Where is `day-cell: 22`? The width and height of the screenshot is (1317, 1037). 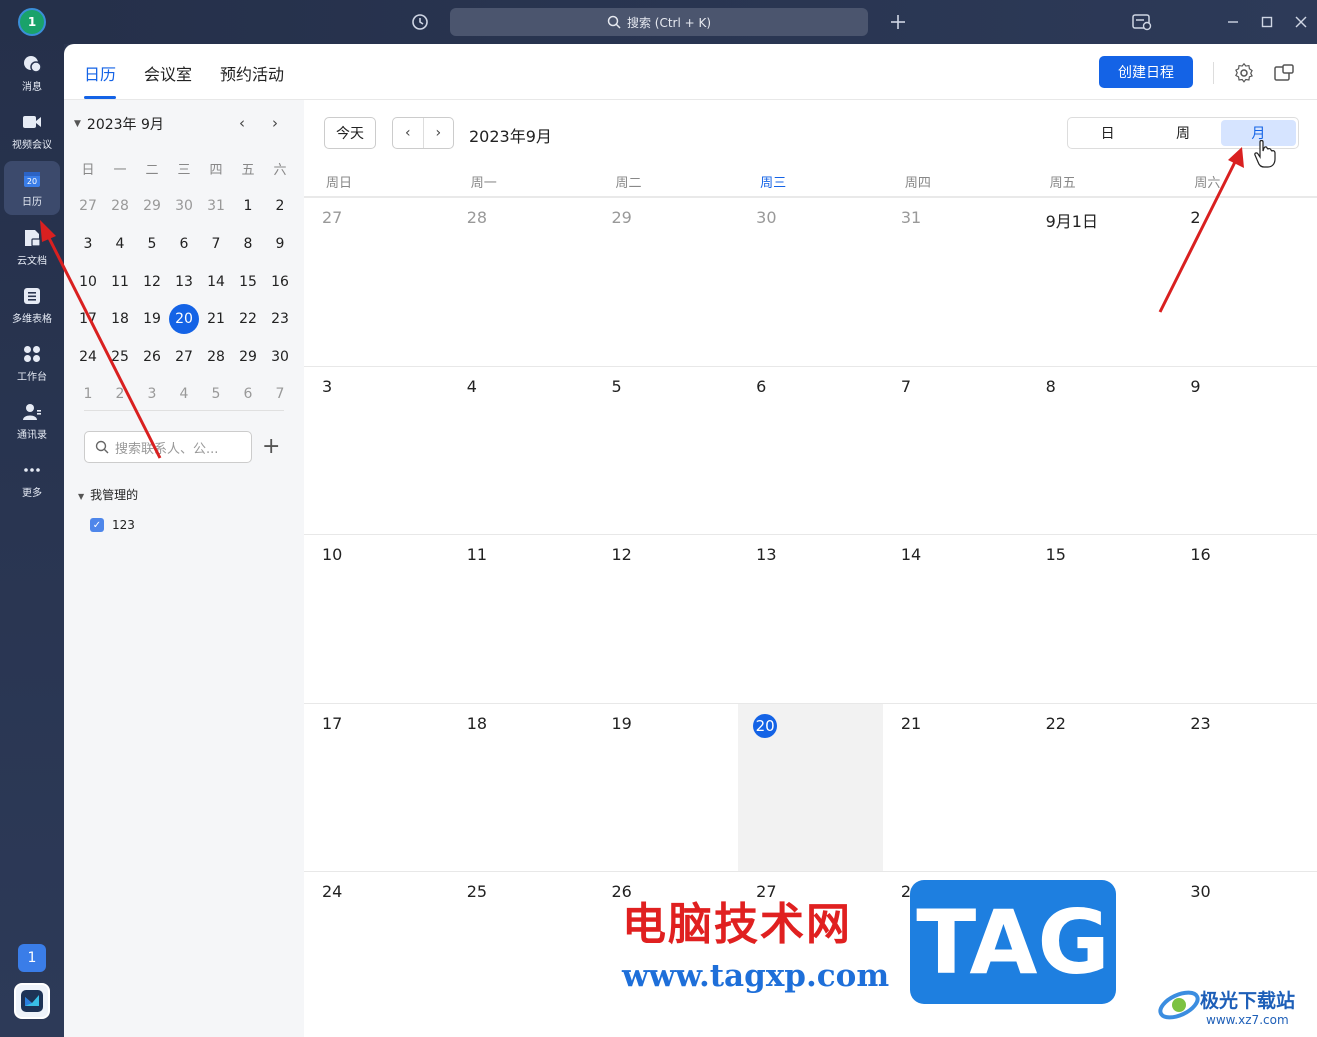 day-cell: 22 is located at coordinates (1100, 788).